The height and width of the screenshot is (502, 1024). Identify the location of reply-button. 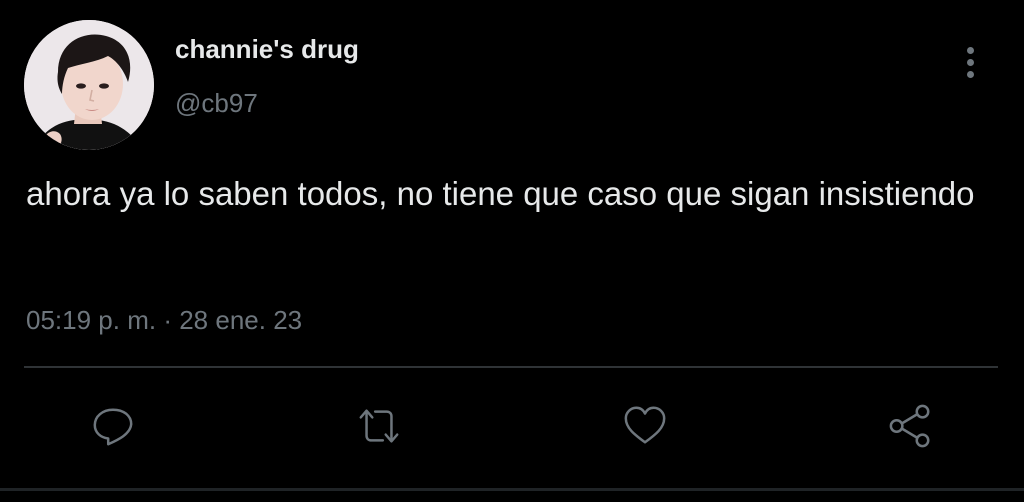
(113, 426).